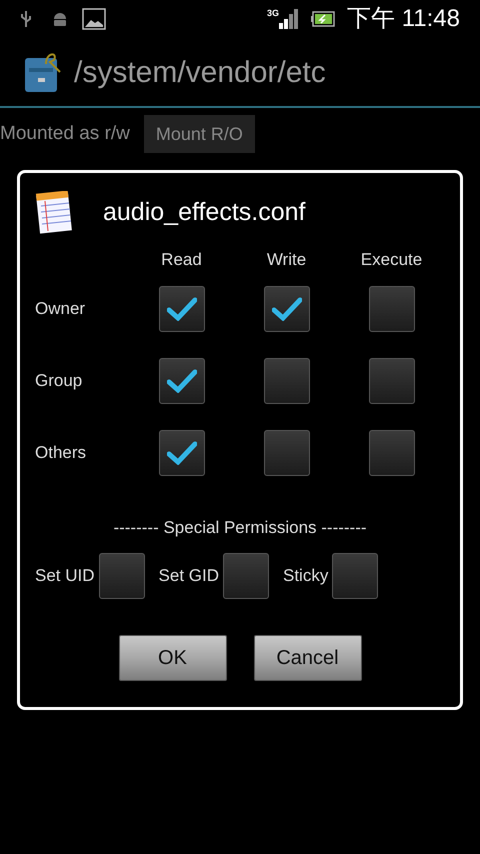 Image resolution: width=480 pixels, height=854 pixels. What do you see at coordinates (305, 575) in the screenshot?
I see `special-permission-label: Sticky` at bounding box center [305, 575].